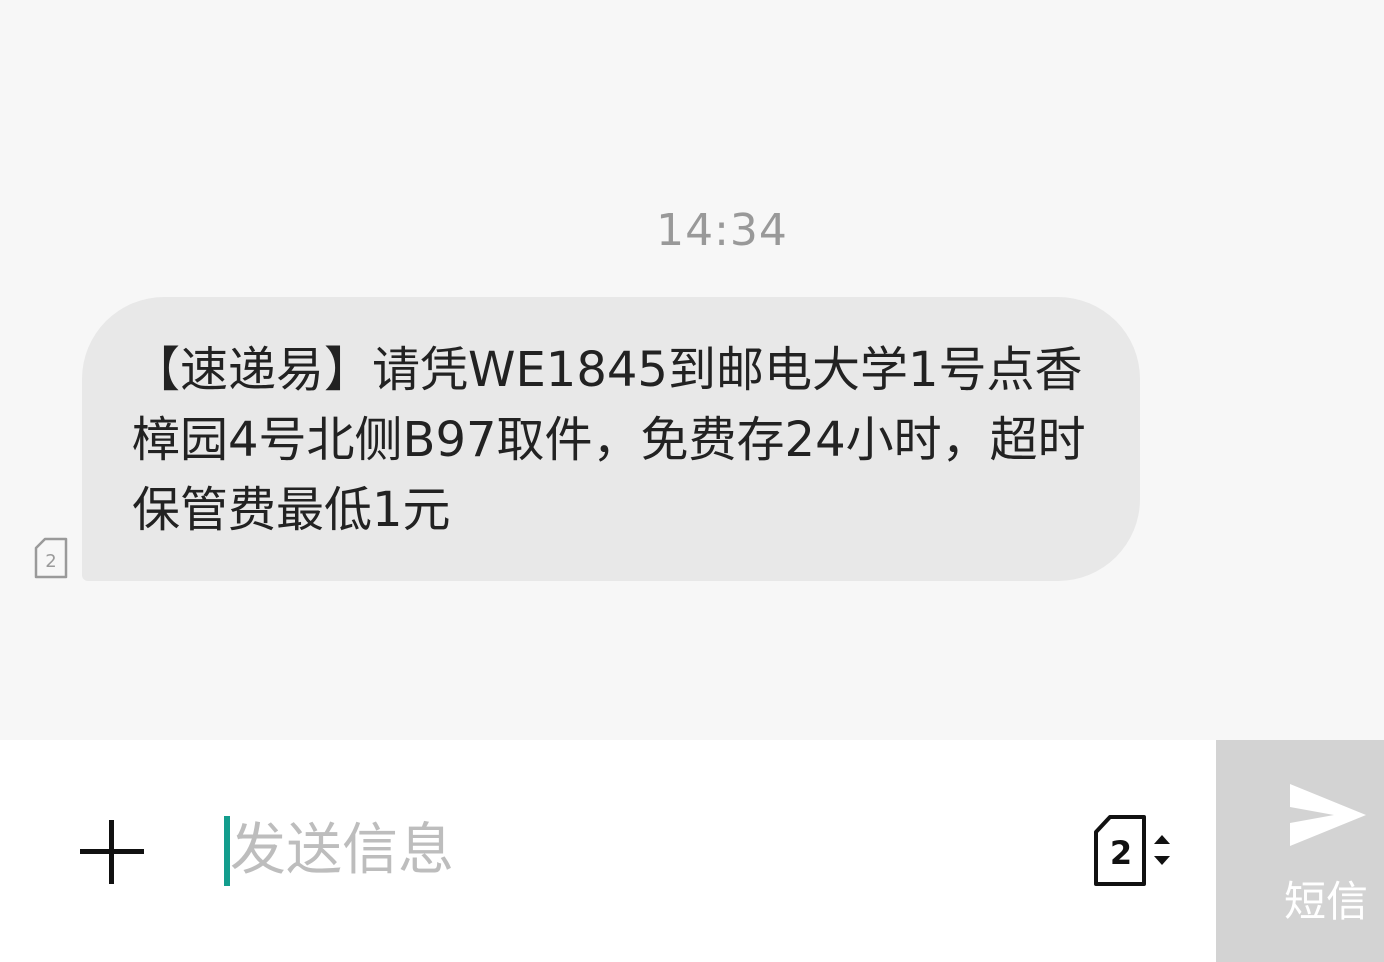 Image resolution: width=1384 pixels, height=962 pixels. Describe the element at coordinates (640, 850) in the screenshot. I see `message-input` at that location.